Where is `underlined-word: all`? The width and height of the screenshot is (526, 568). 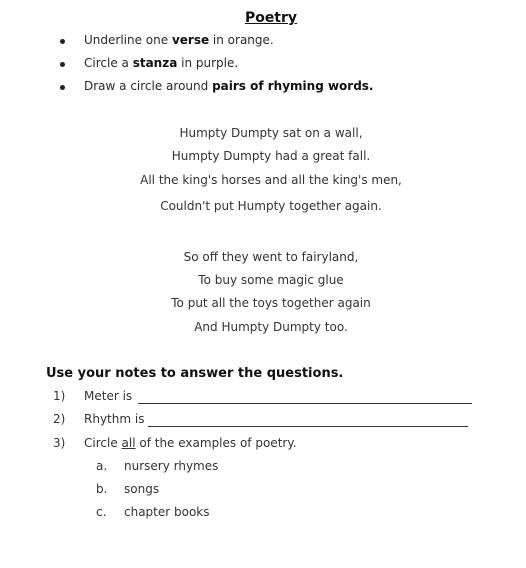 underlined-word: all is located at coordinates (128, 443).